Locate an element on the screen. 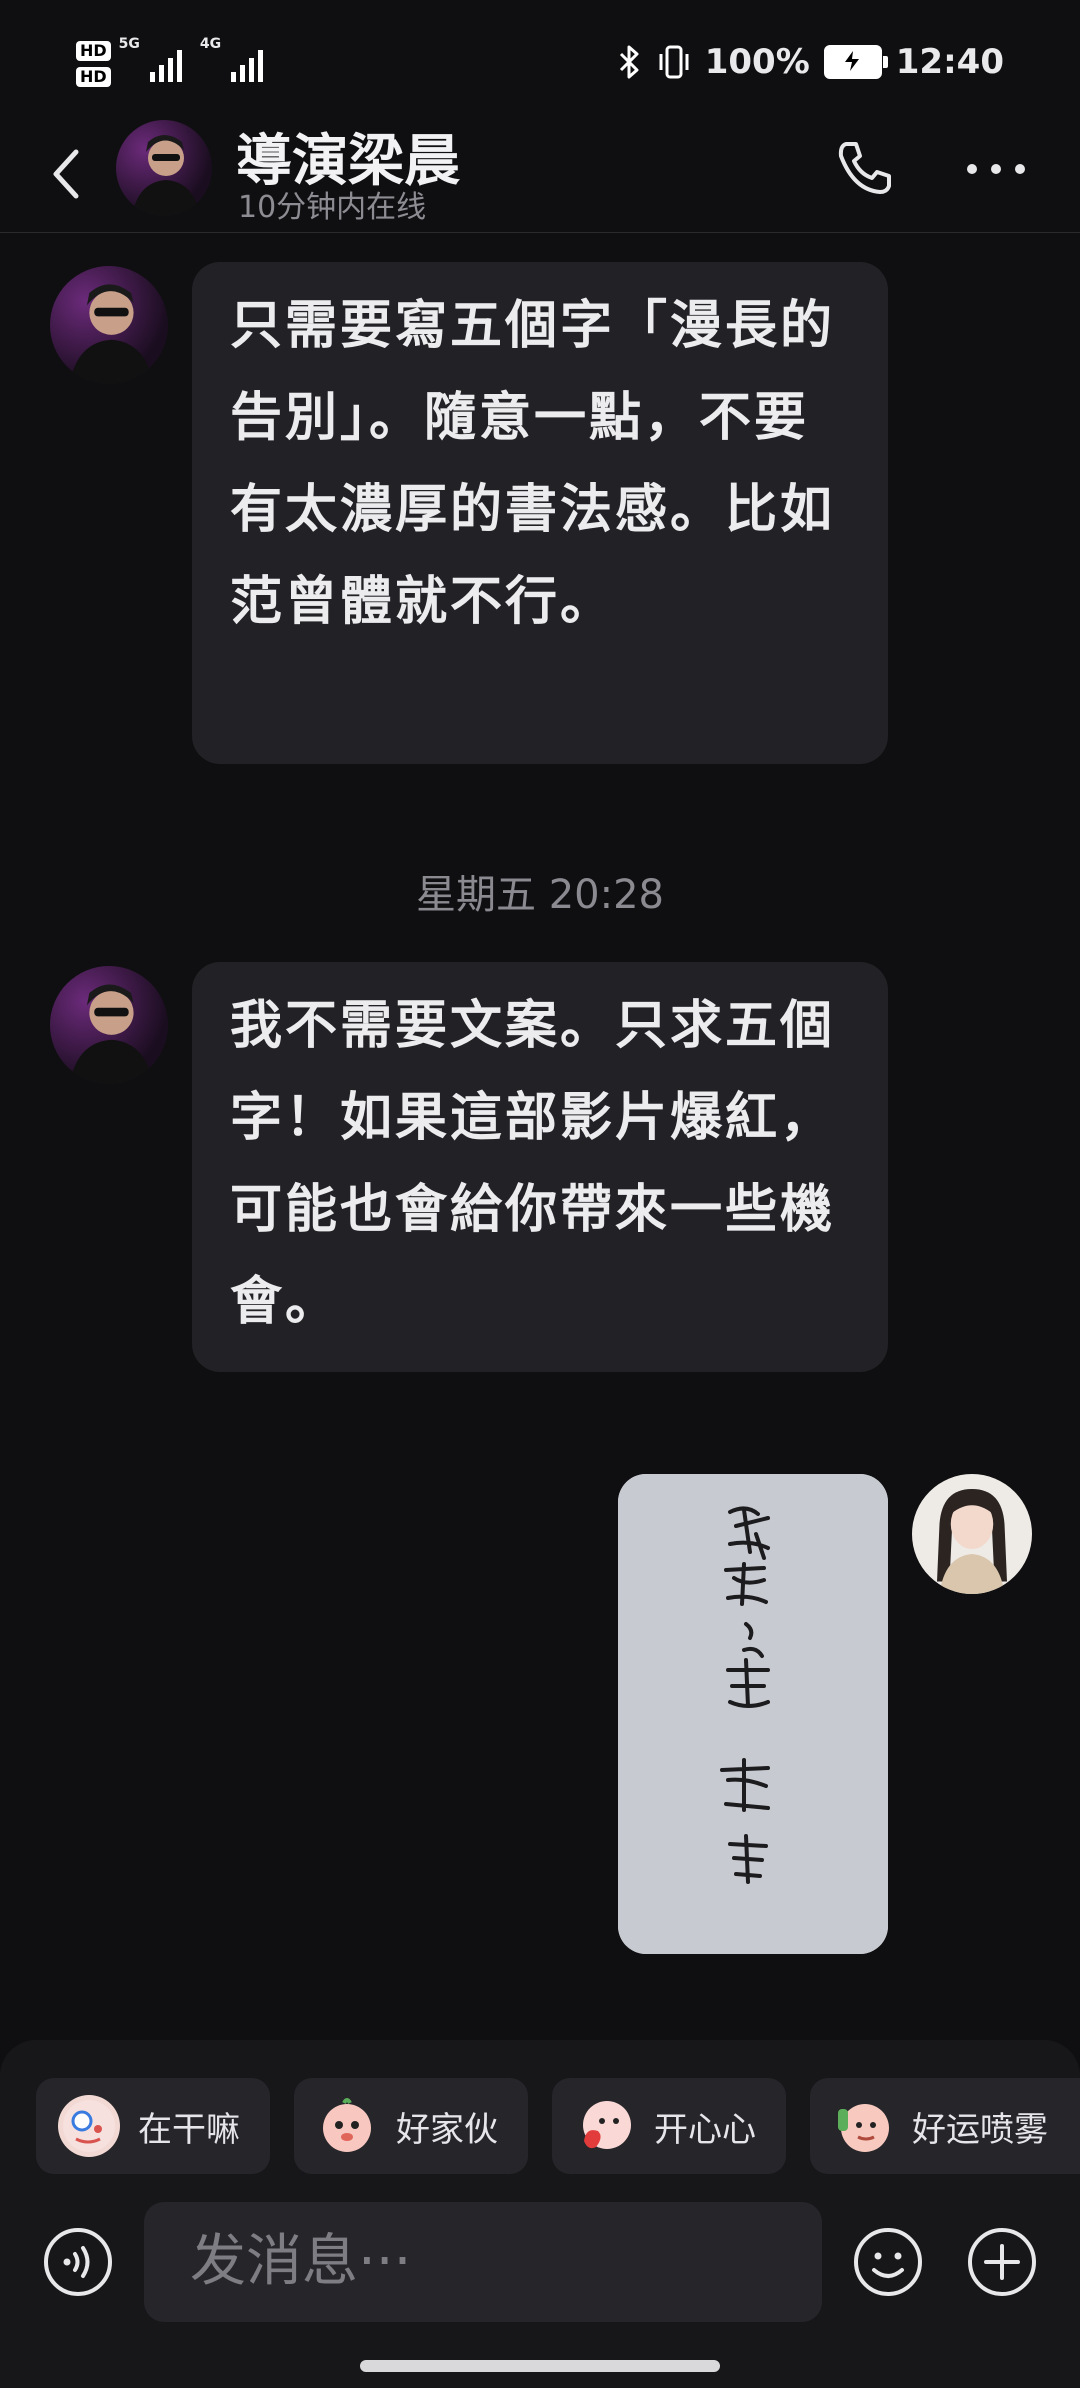 The height and width of the screenshot is (2388, 1080). signal-indicators: HD HD 5G 4G is located at coordinates (170, 64).